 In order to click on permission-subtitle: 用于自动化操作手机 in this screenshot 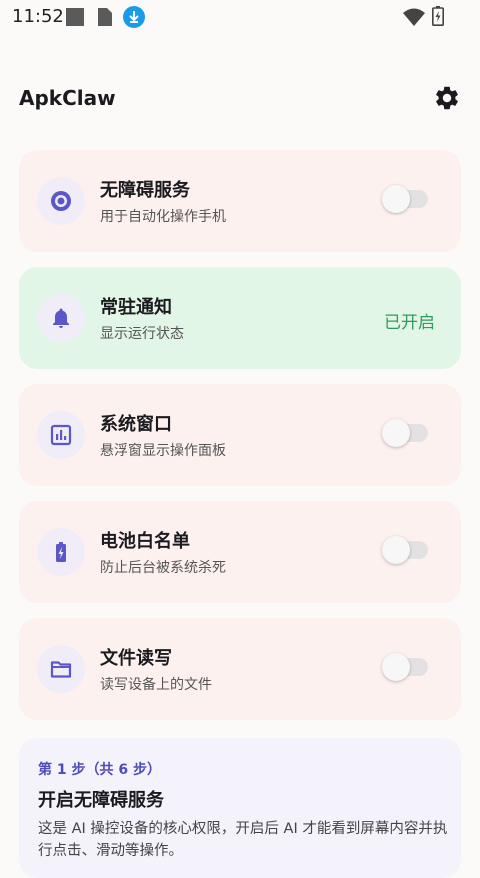, I will do `click(163, 217)`.